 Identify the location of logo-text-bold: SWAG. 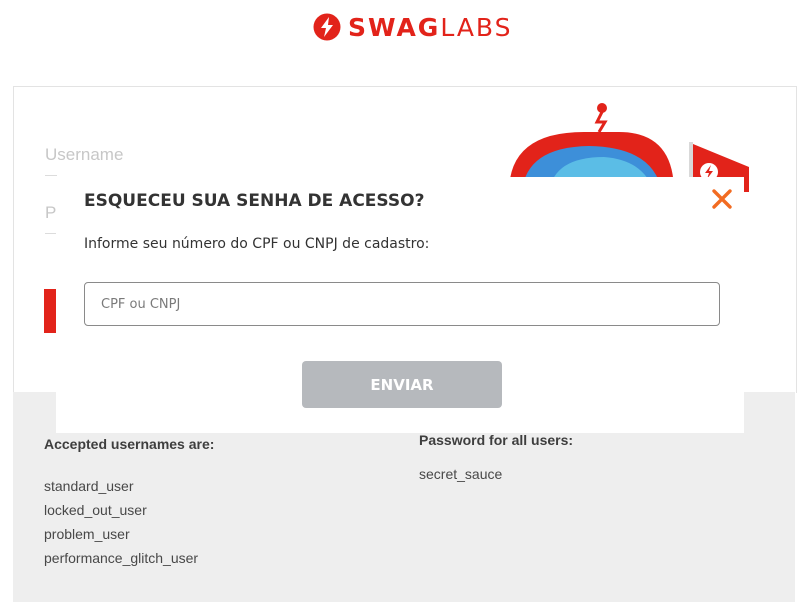
(394, 27).